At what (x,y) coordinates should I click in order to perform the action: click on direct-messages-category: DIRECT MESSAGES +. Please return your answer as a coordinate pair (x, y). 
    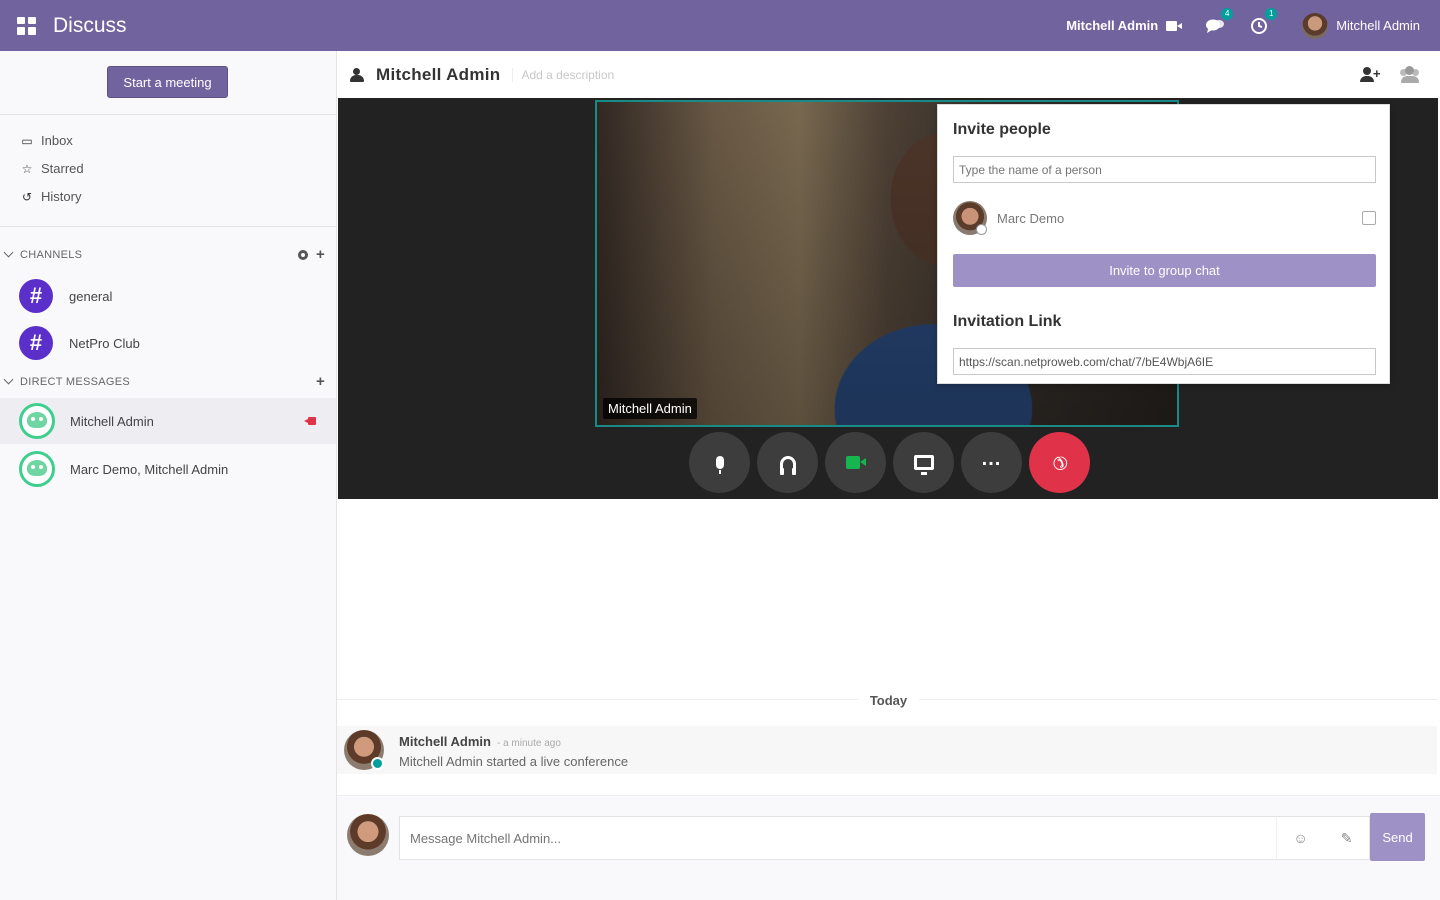
    Looking at the image, I should click on (164, 381).